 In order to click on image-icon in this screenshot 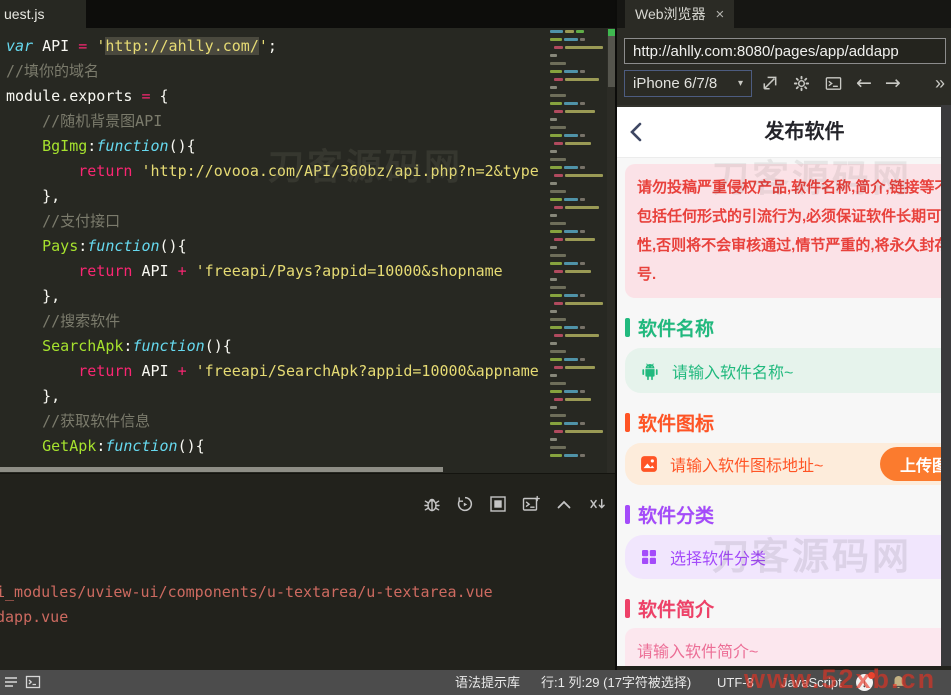, I will do `click(649, 464)`.